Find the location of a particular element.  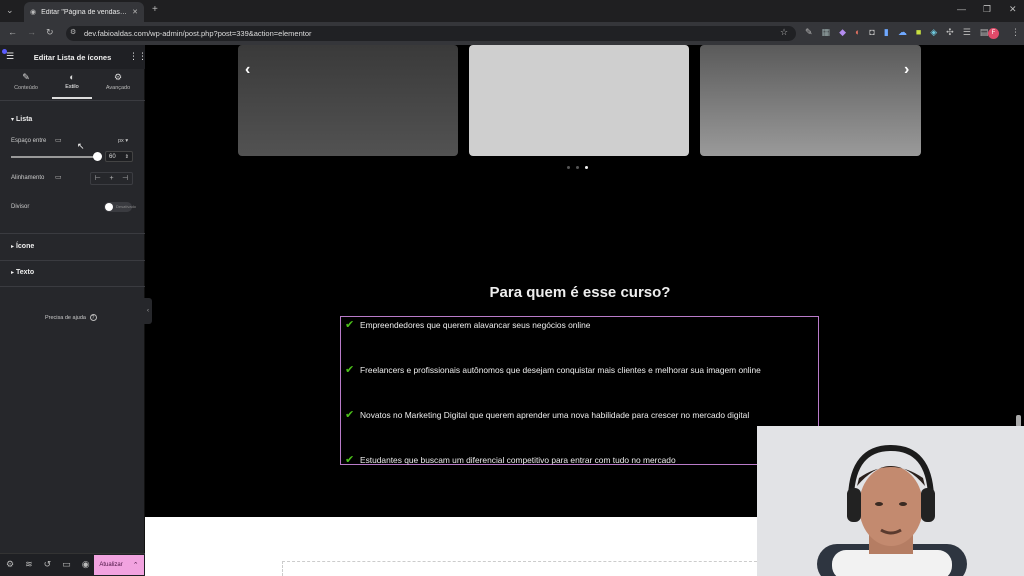

carousel-next-icon: › is located at coordinates (906, 70).